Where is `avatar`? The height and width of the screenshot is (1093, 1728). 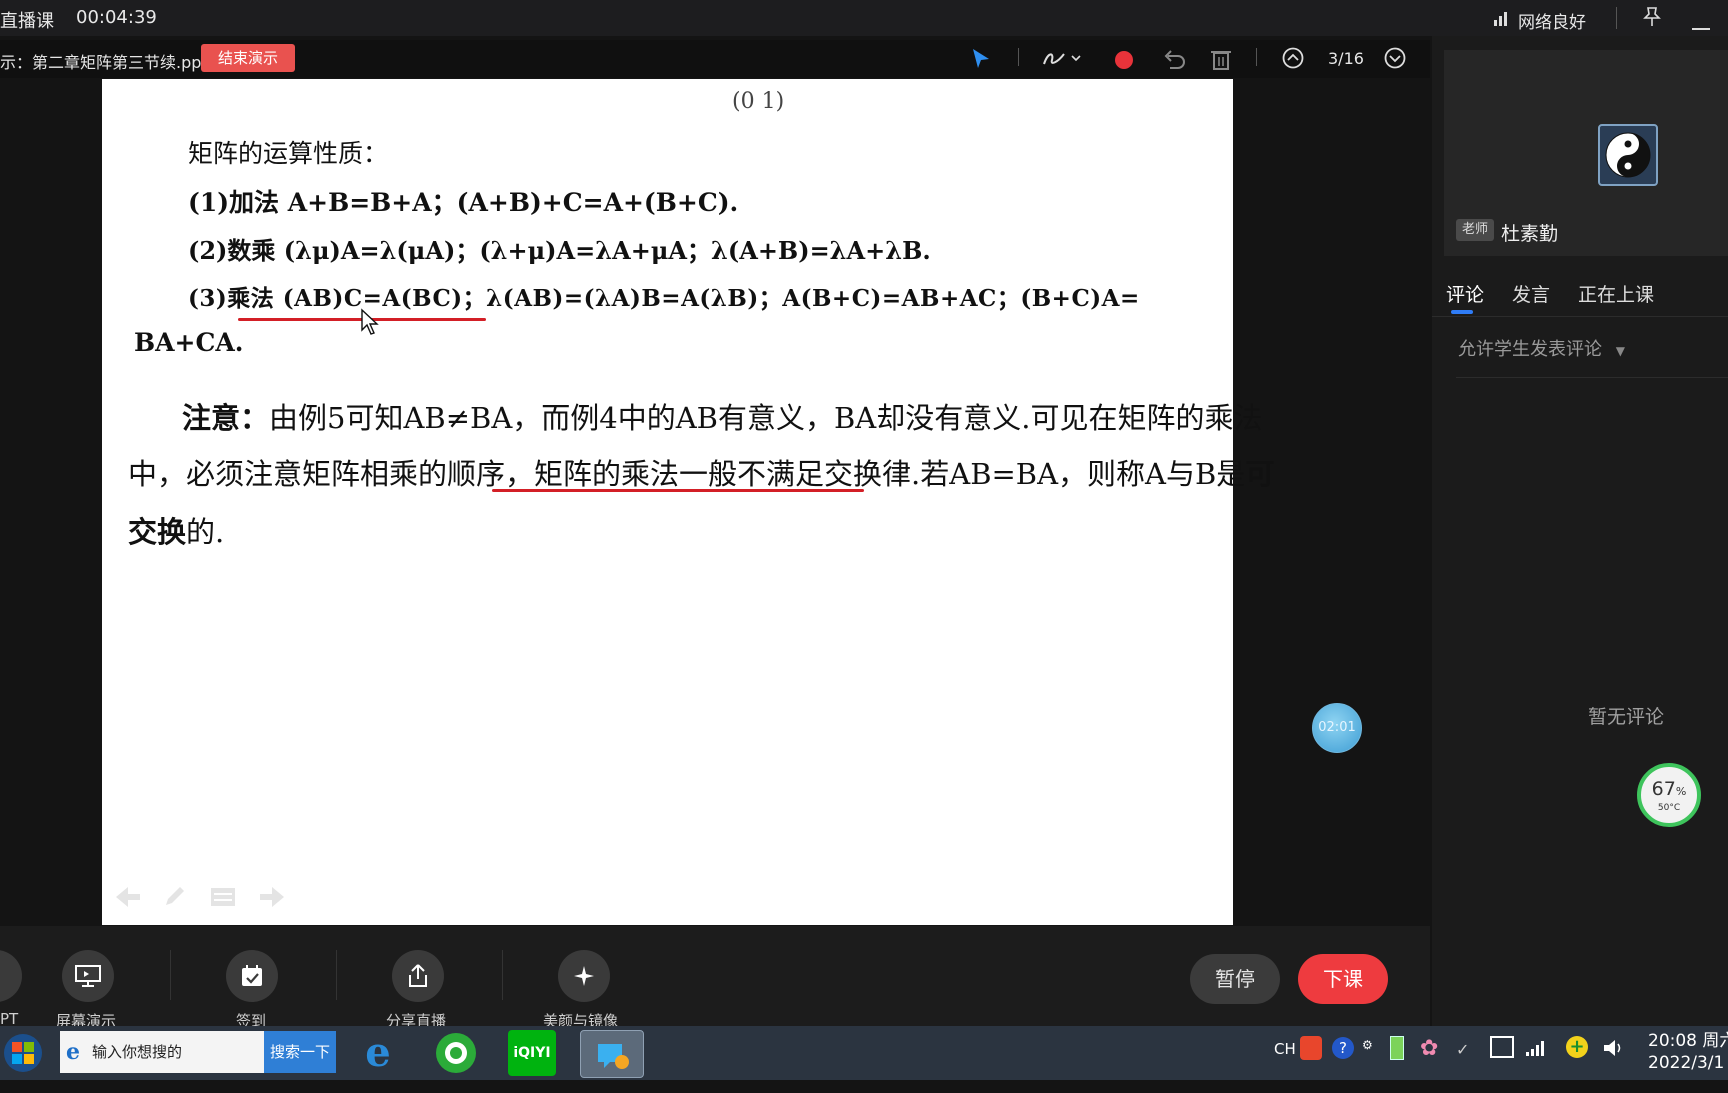
avatar is located at coordinates (1628, 155).